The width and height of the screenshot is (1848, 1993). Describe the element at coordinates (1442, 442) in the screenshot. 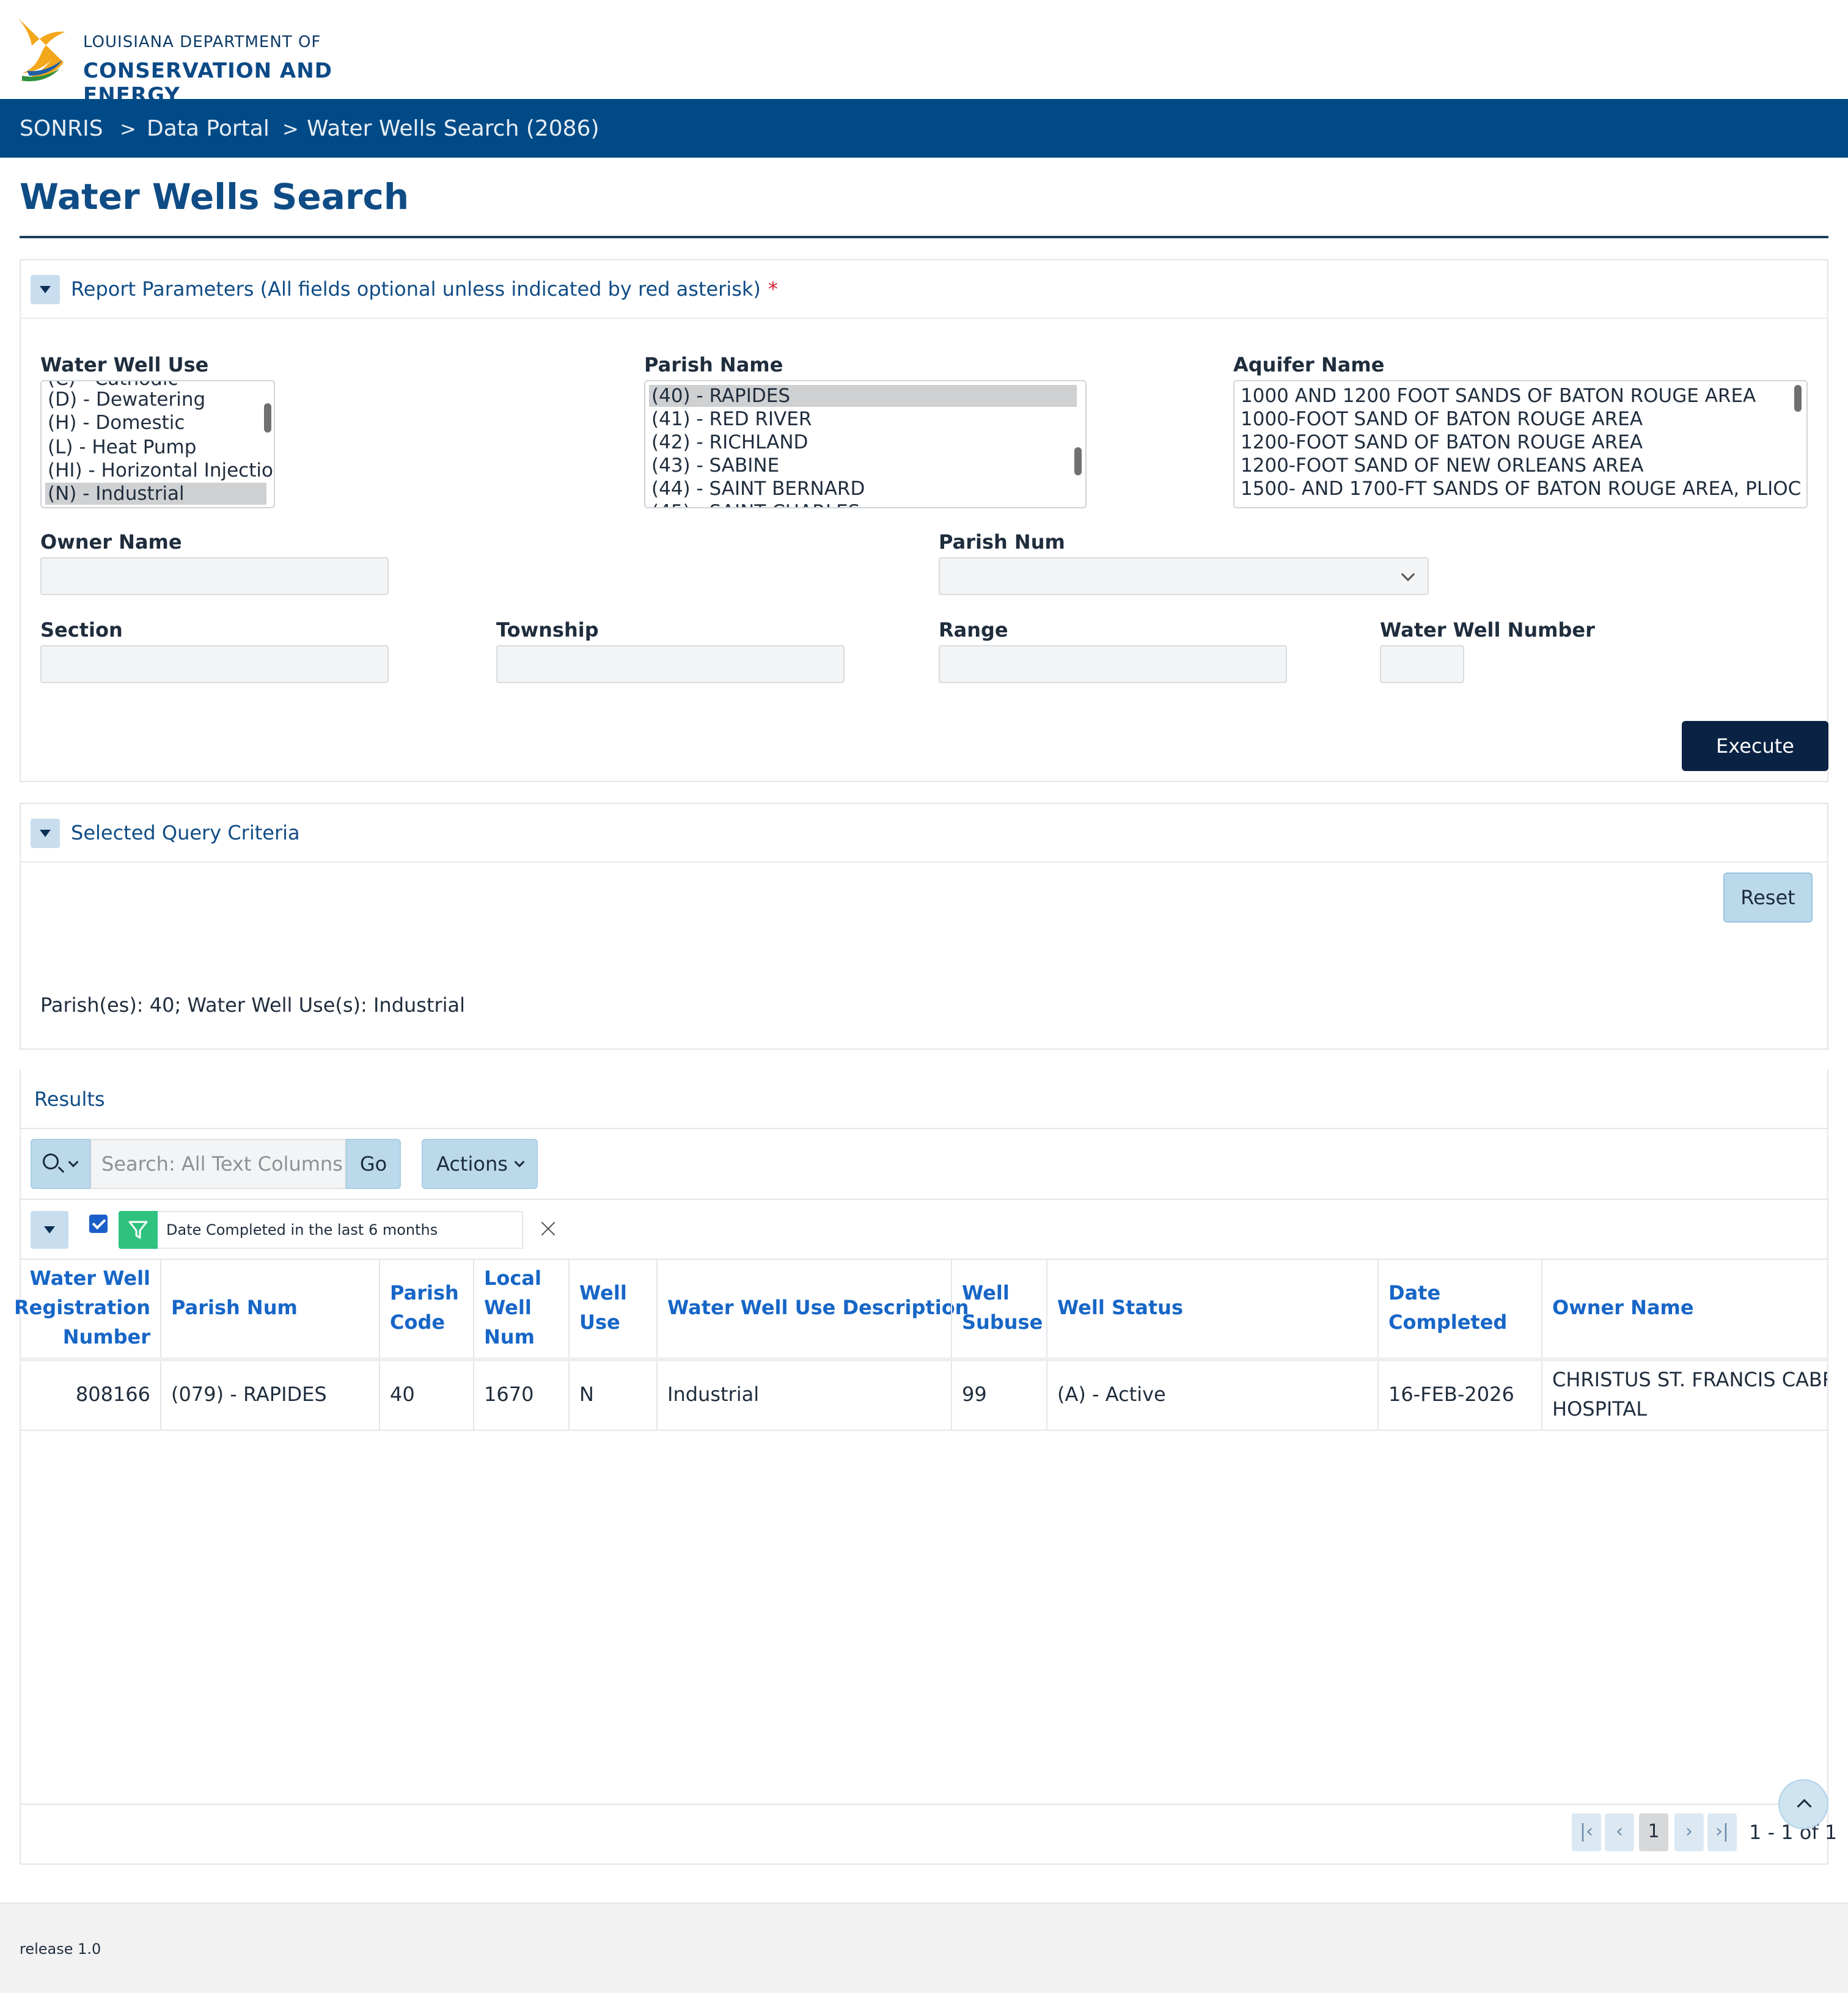

I see `list-item: 1200-FOOT SAND OF BATON ROUGE AREA` at that location.